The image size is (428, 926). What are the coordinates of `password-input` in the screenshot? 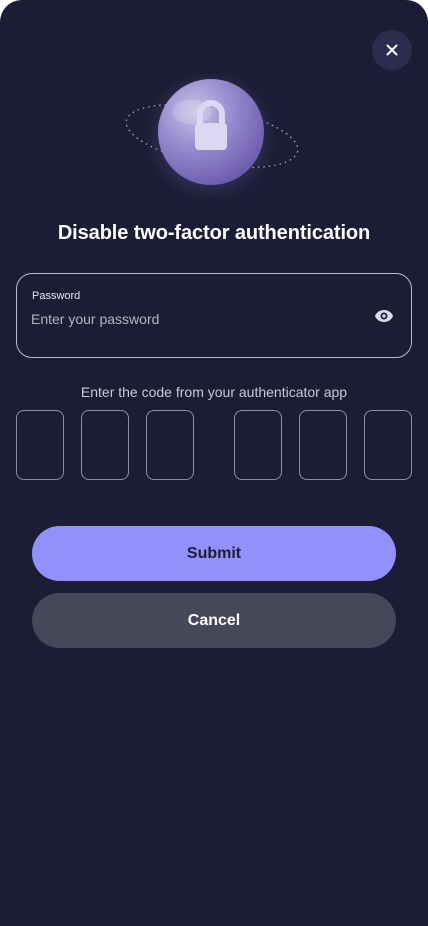 It's located at (196, 319).